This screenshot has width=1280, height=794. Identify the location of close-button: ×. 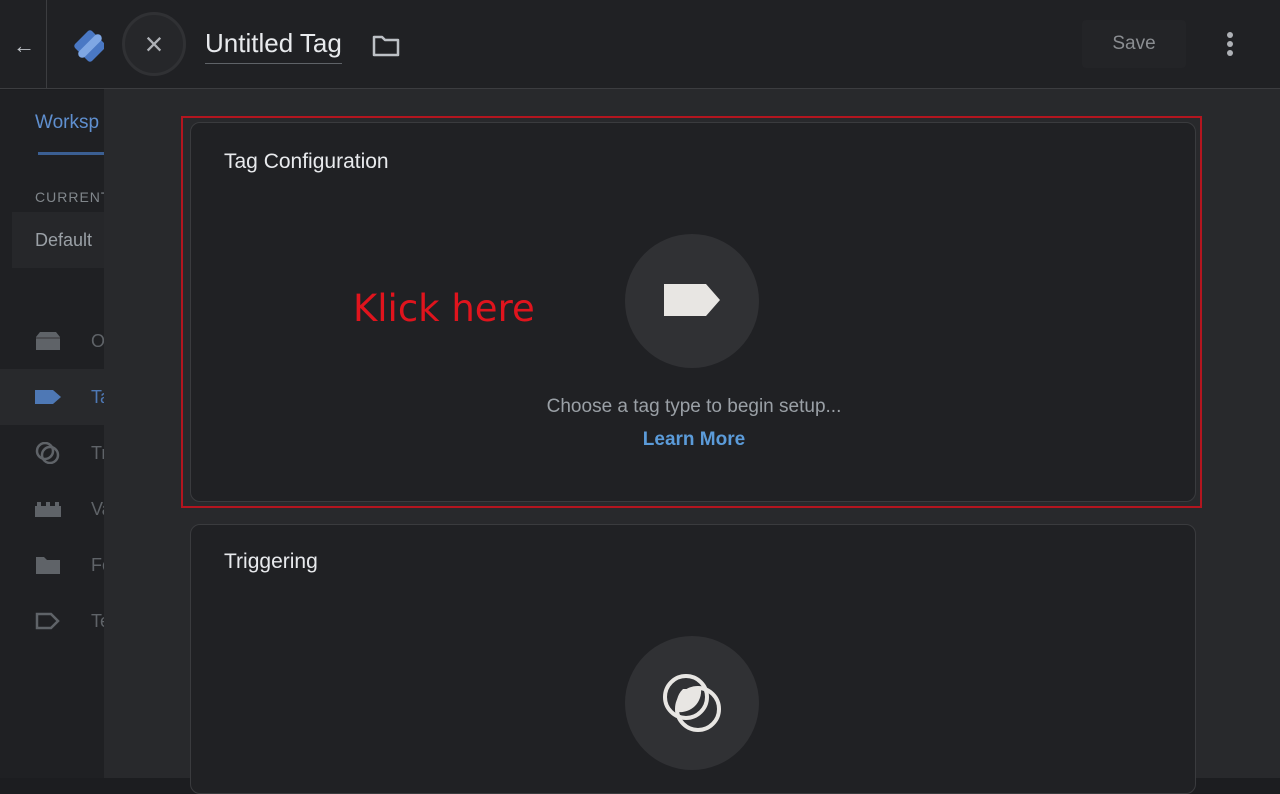
(154, 44).